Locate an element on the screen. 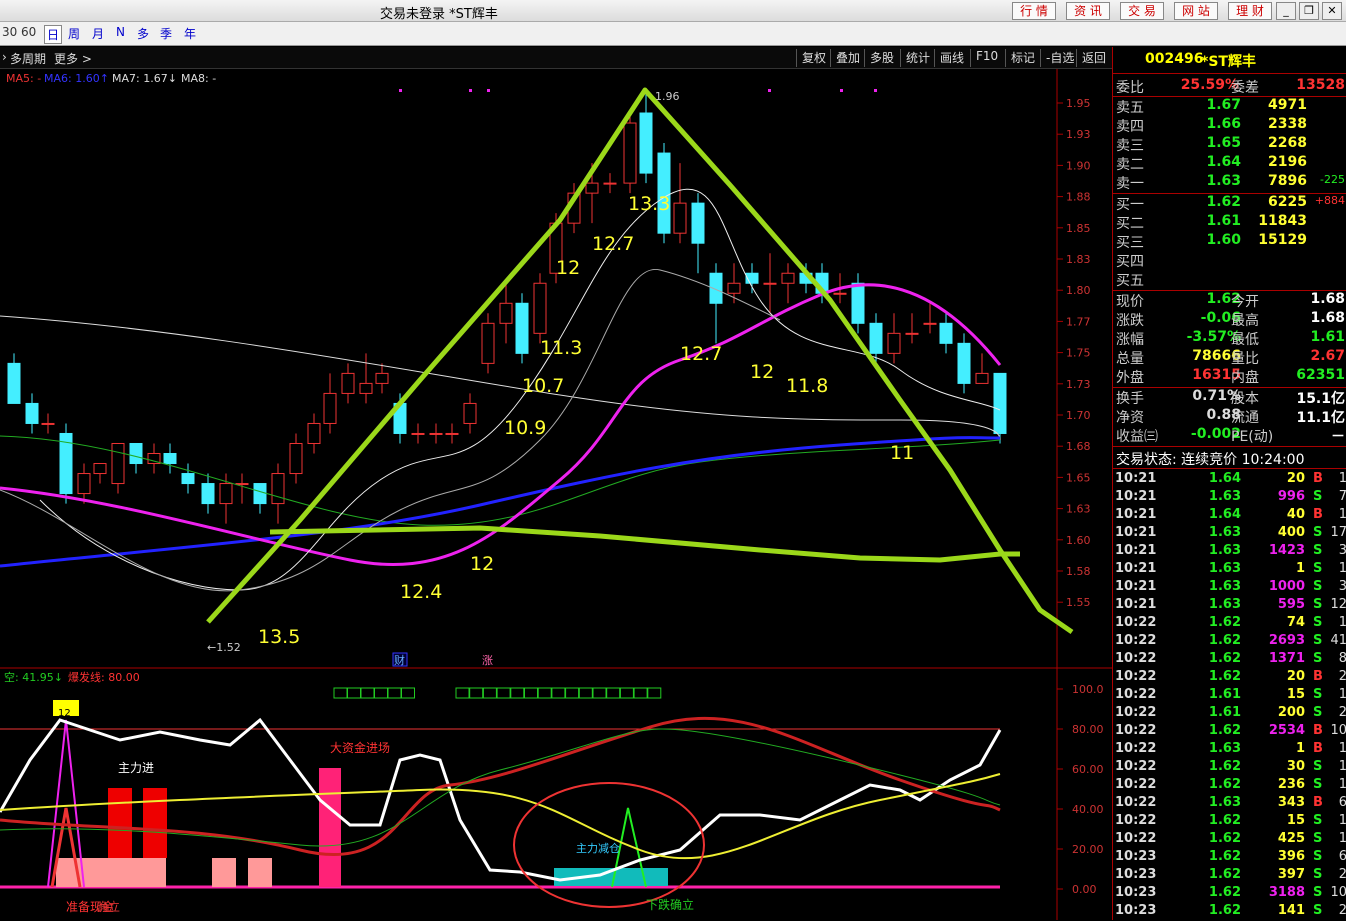 The image size is (1346, 921). book-row: 卖二 1.64 2196 is located at coordinates (1229, 163).